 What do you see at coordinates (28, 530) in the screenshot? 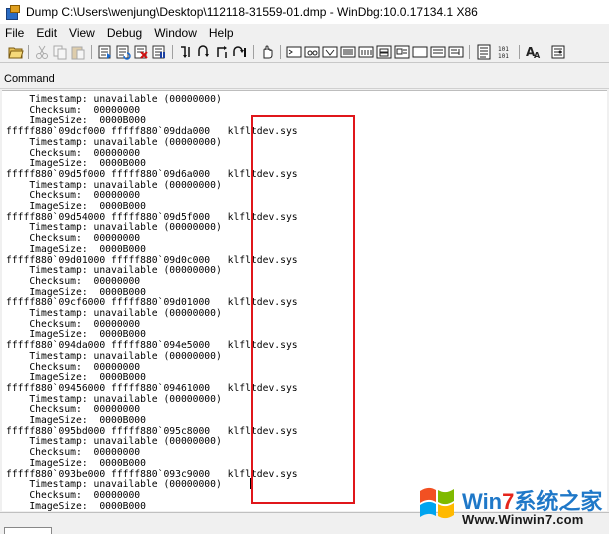
I see `command-input-stub` at bounding box center [28, 530].